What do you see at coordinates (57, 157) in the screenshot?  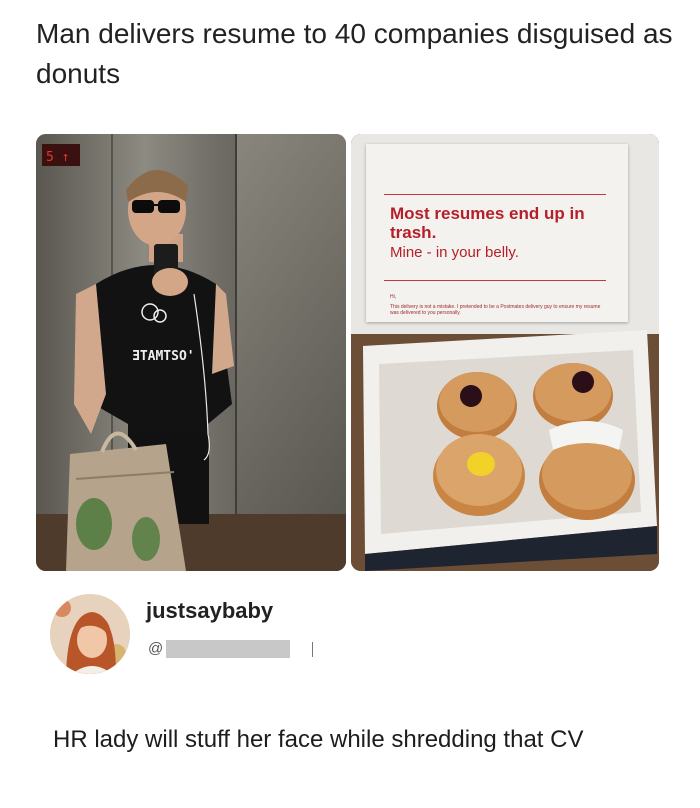 I see `elevator-floor-display: 5 ↑` at bounding box center [57, 157].